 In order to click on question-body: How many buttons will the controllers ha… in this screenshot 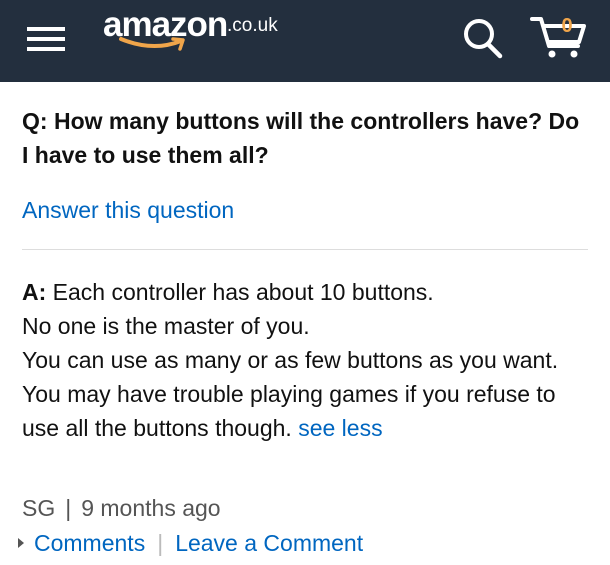, I will do `click(301, 138)`.